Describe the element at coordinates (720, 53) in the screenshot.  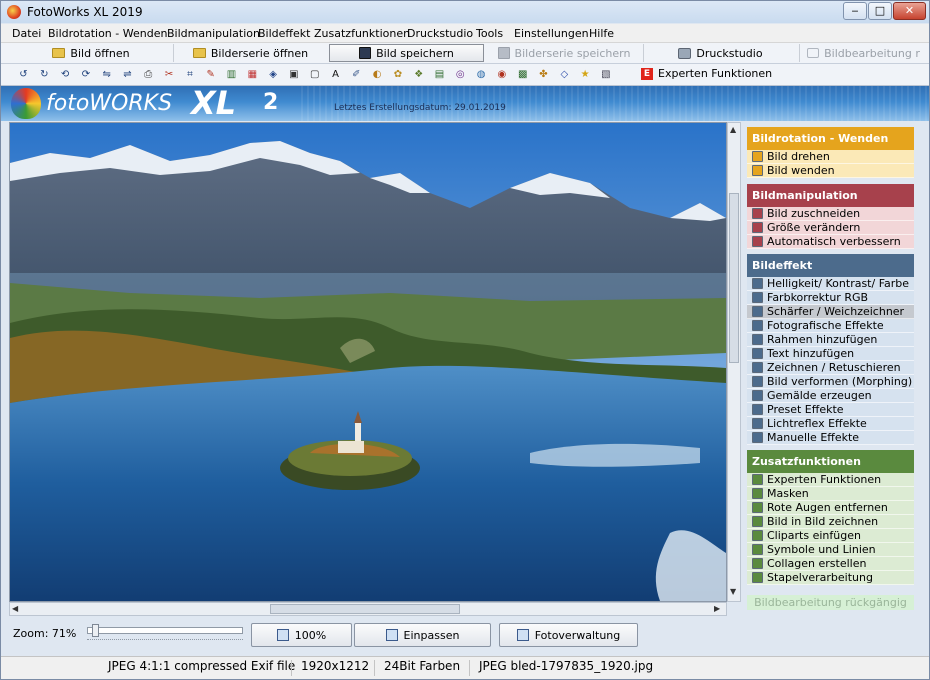
I see `print-studio-button: Druckstudio` at that location.